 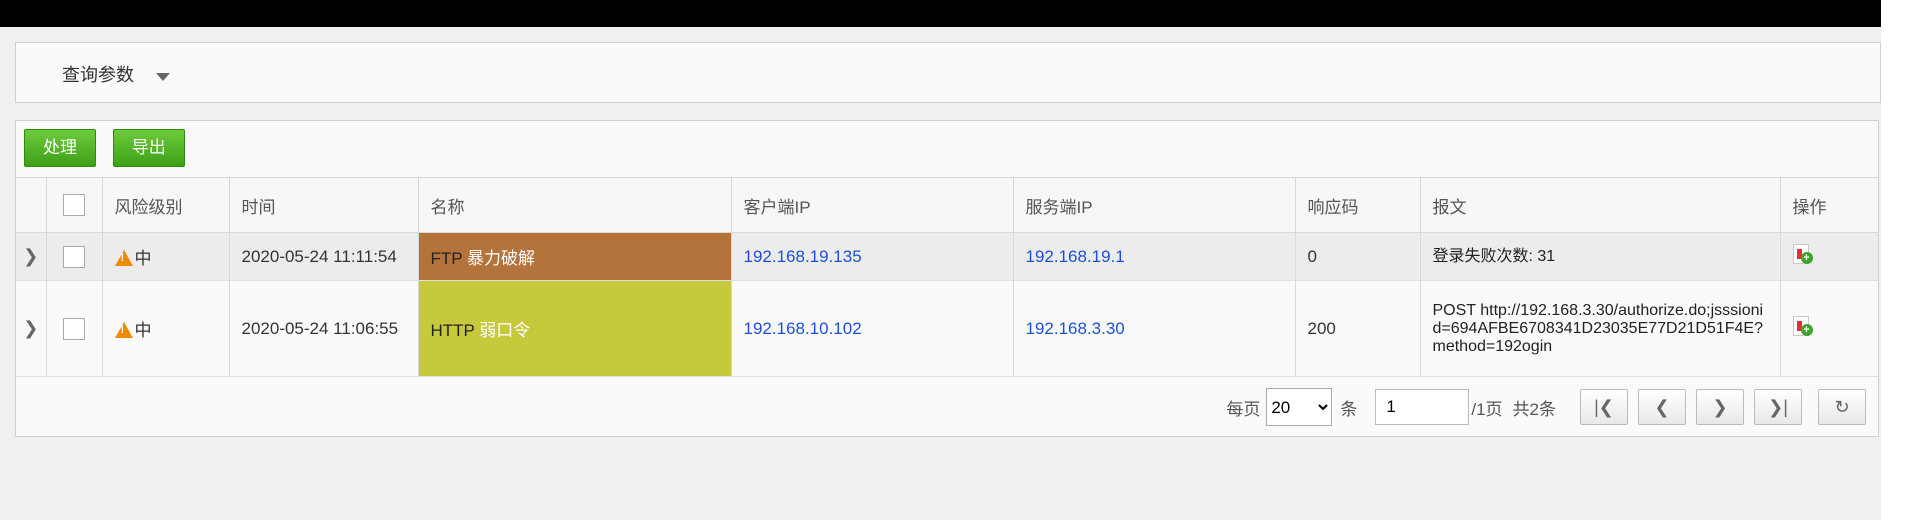 I want to click on right-edge, so click(x=1899, y=260).